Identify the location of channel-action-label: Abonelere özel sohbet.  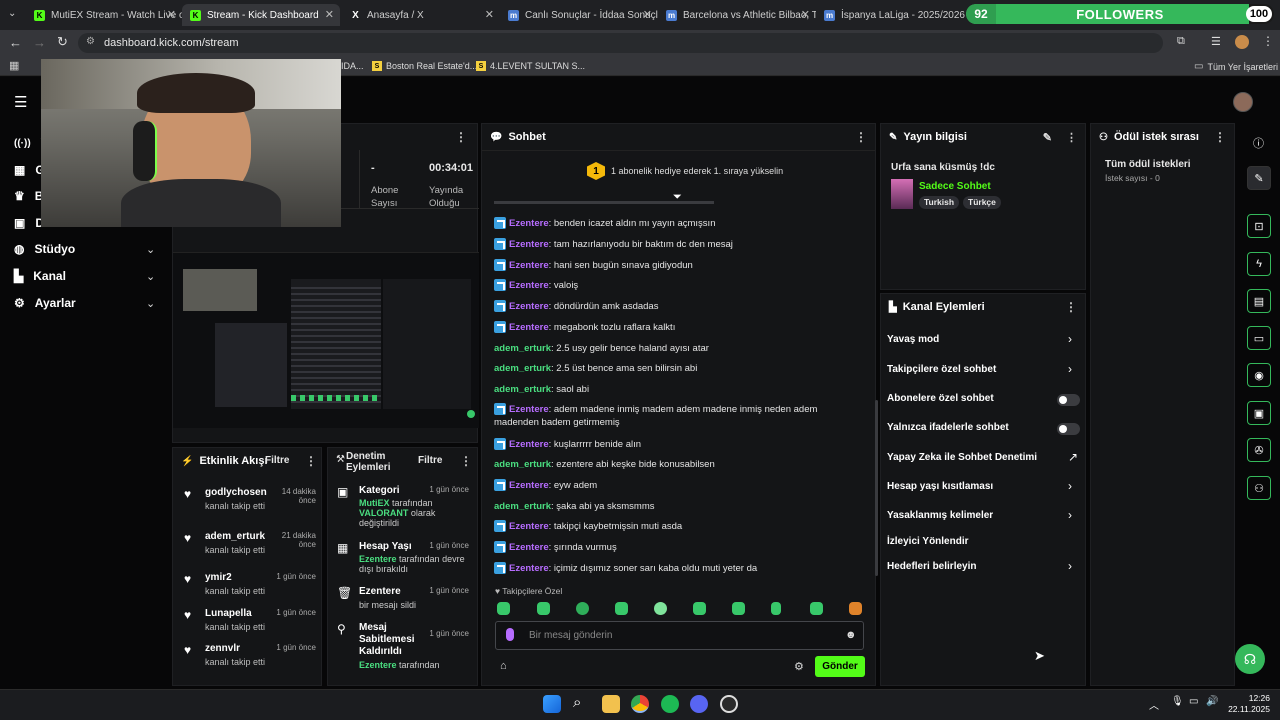
(940, 398).